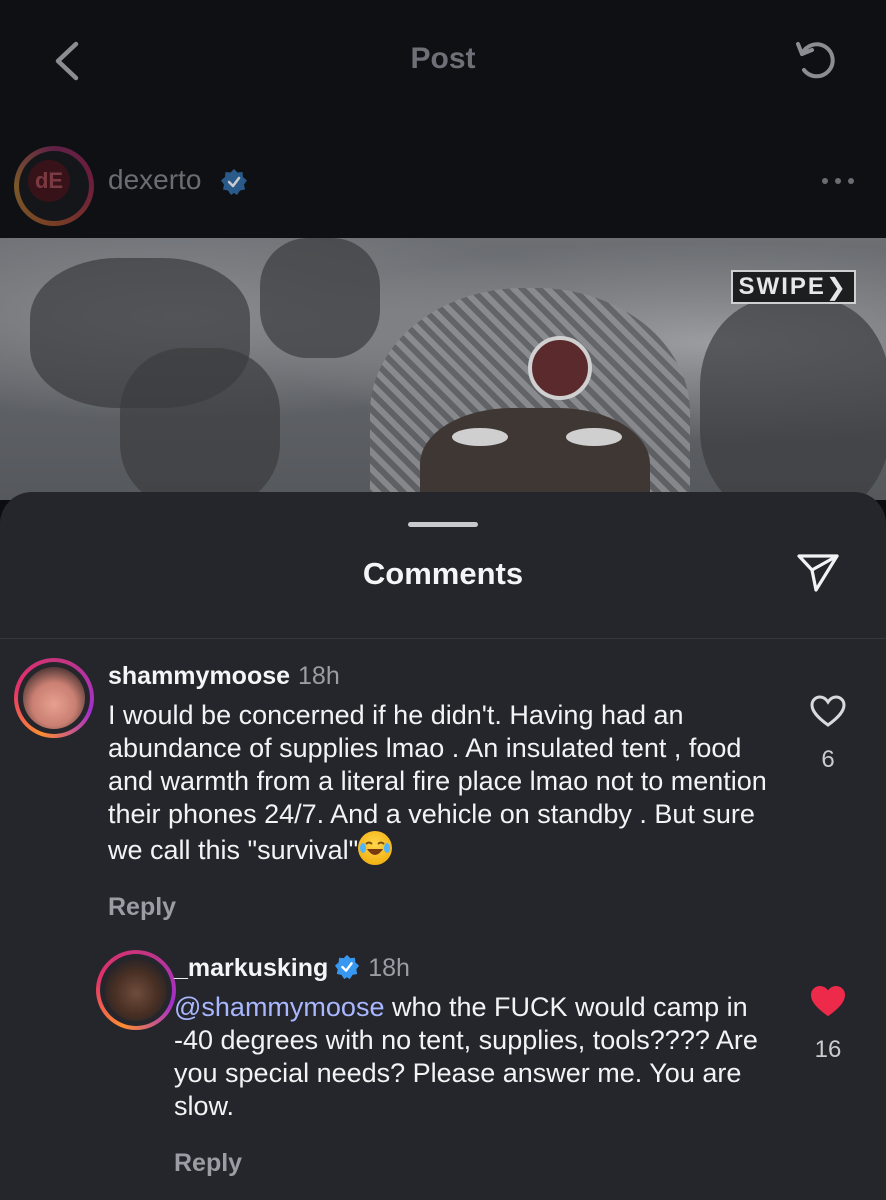 This screenshot has height=1200, width=886. Describe the element at coordinates (443, 181) in the screenshot. I see `post-header: dE dexerto` at that location.